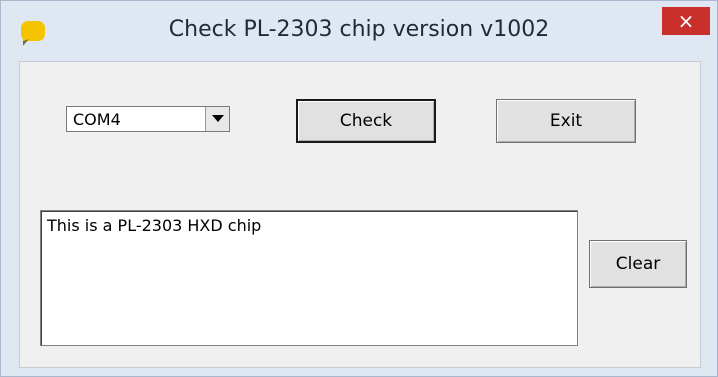  What do you see at coordinates (566, 121) in the screenshot?
I see `exit-button: Exit` at bounding box center [566, 121].